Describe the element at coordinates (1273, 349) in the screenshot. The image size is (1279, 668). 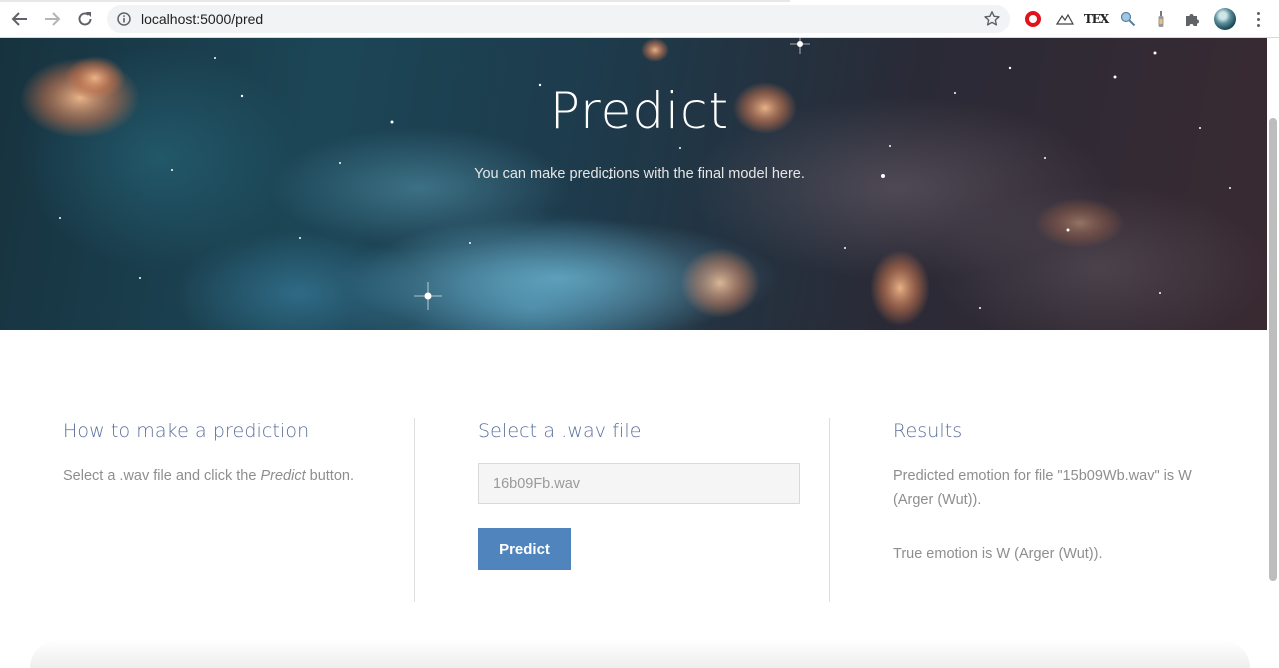
I see `scrollbar-thumb` at that location.